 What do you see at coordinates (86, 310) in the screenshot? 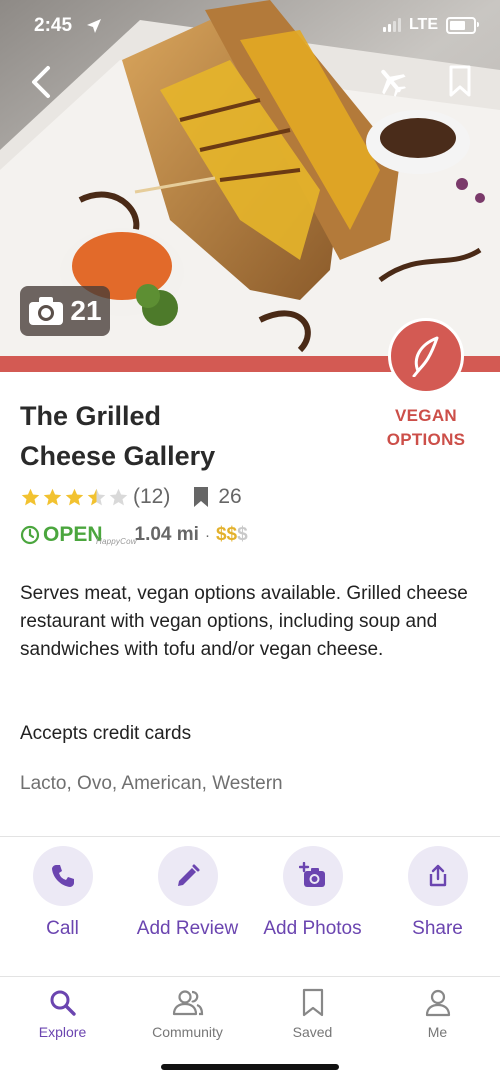
I see `photo-count: 21` at bounding box center [86, 310].